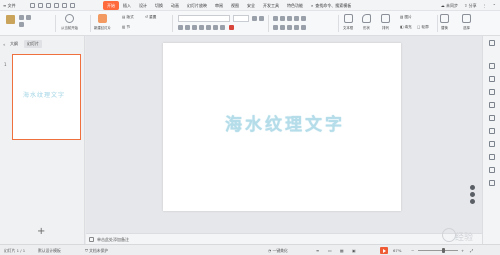  I want to click on strikethrough-icon, so click(201, 27).